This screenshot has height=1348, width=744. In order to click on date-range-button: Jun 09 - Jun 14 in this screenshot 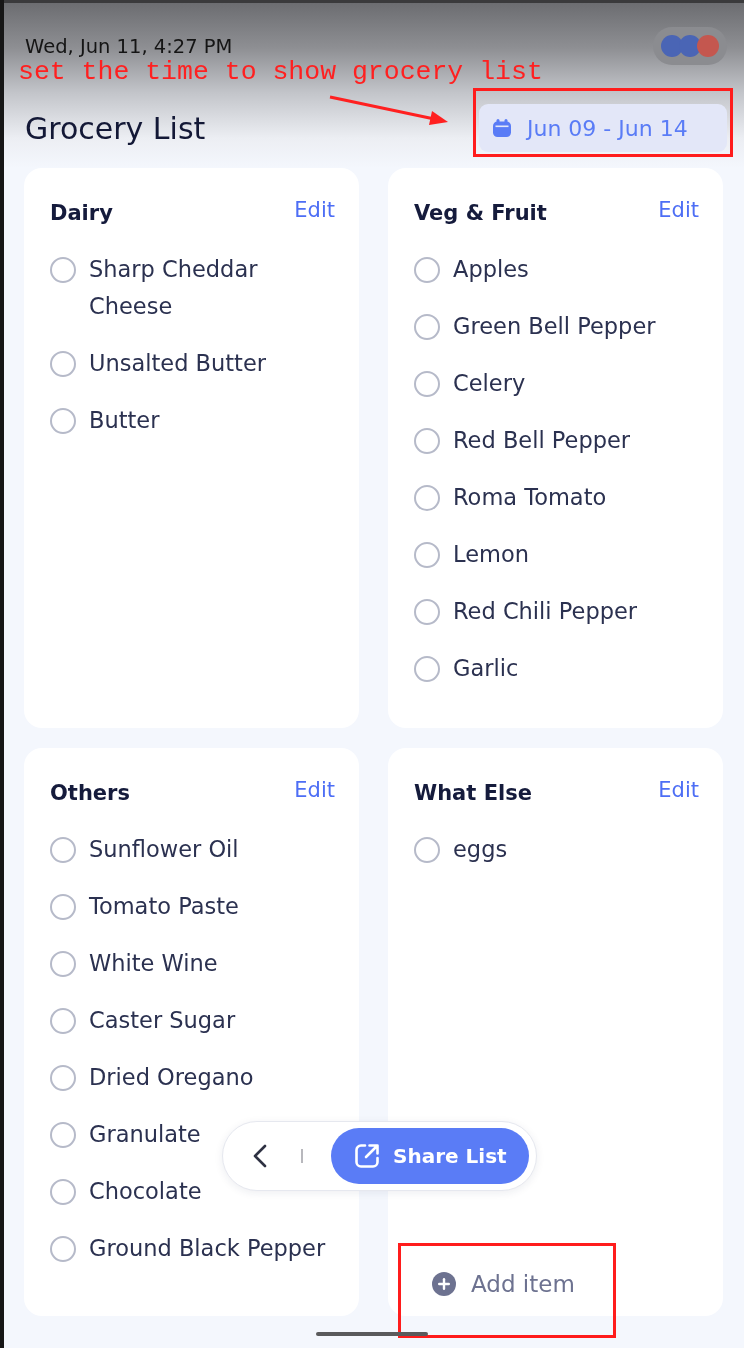, I will do `click(603, 128)`.